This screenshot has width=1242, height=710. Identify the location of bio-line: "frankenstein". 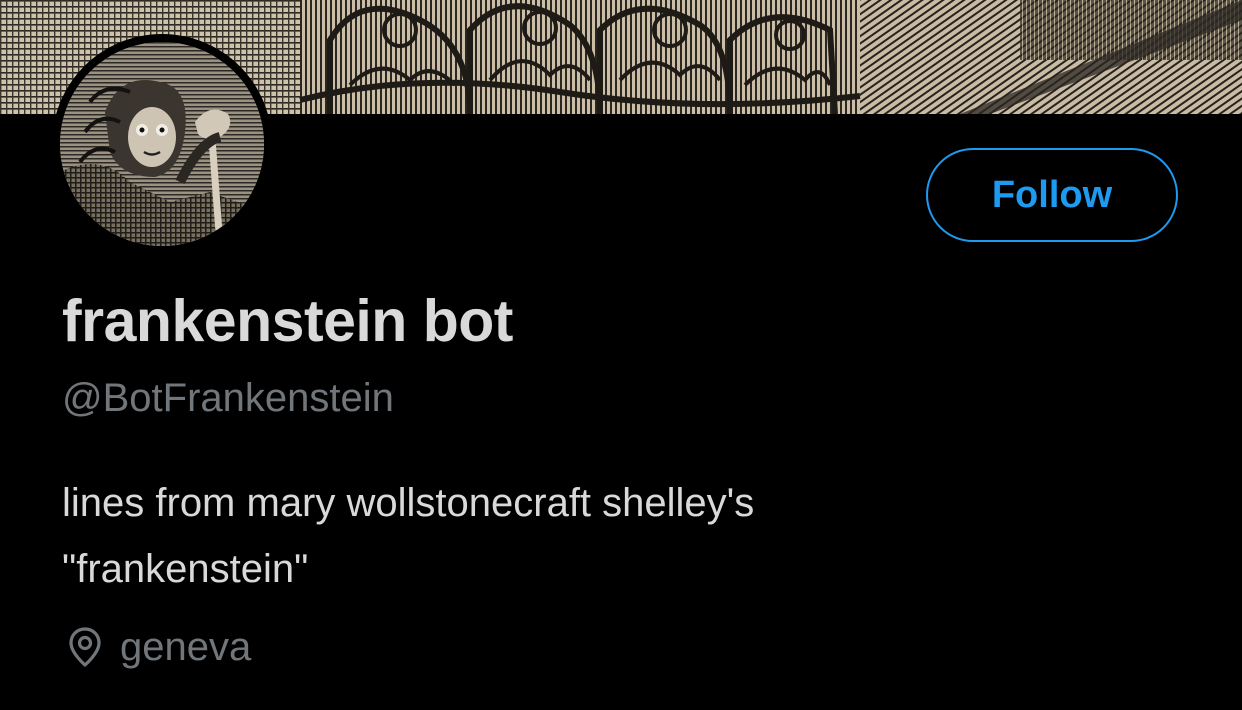
(185, 569).